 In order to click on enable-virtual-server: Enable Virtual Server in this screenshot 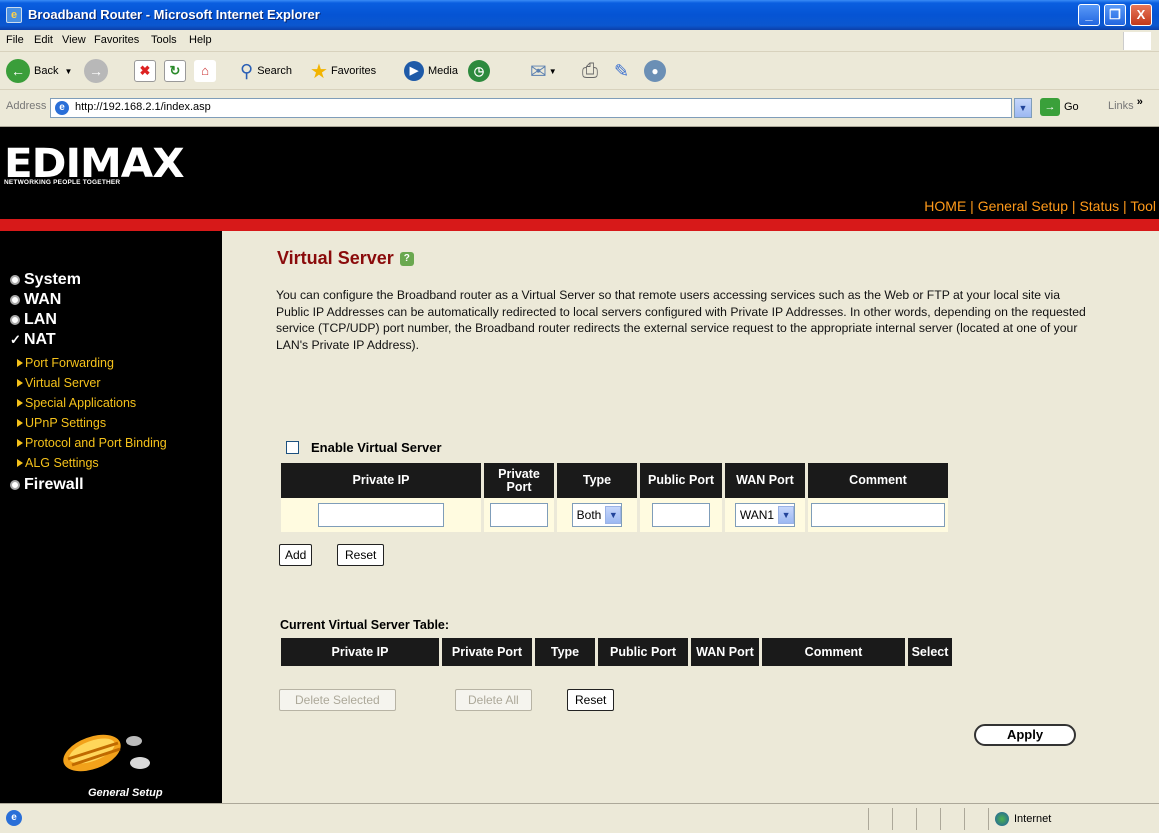, I will do `click(364, 447)`.